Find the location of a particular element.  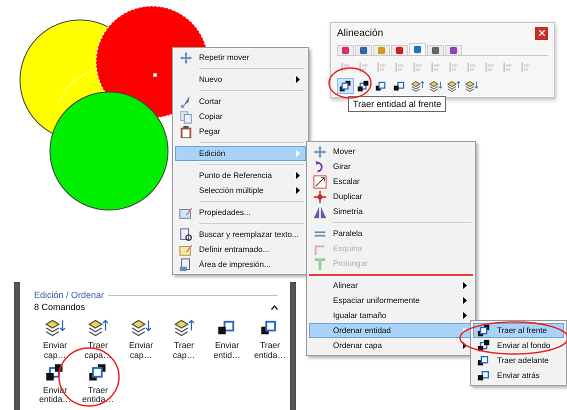

collapse-icon is located at coordinates (274, 307).